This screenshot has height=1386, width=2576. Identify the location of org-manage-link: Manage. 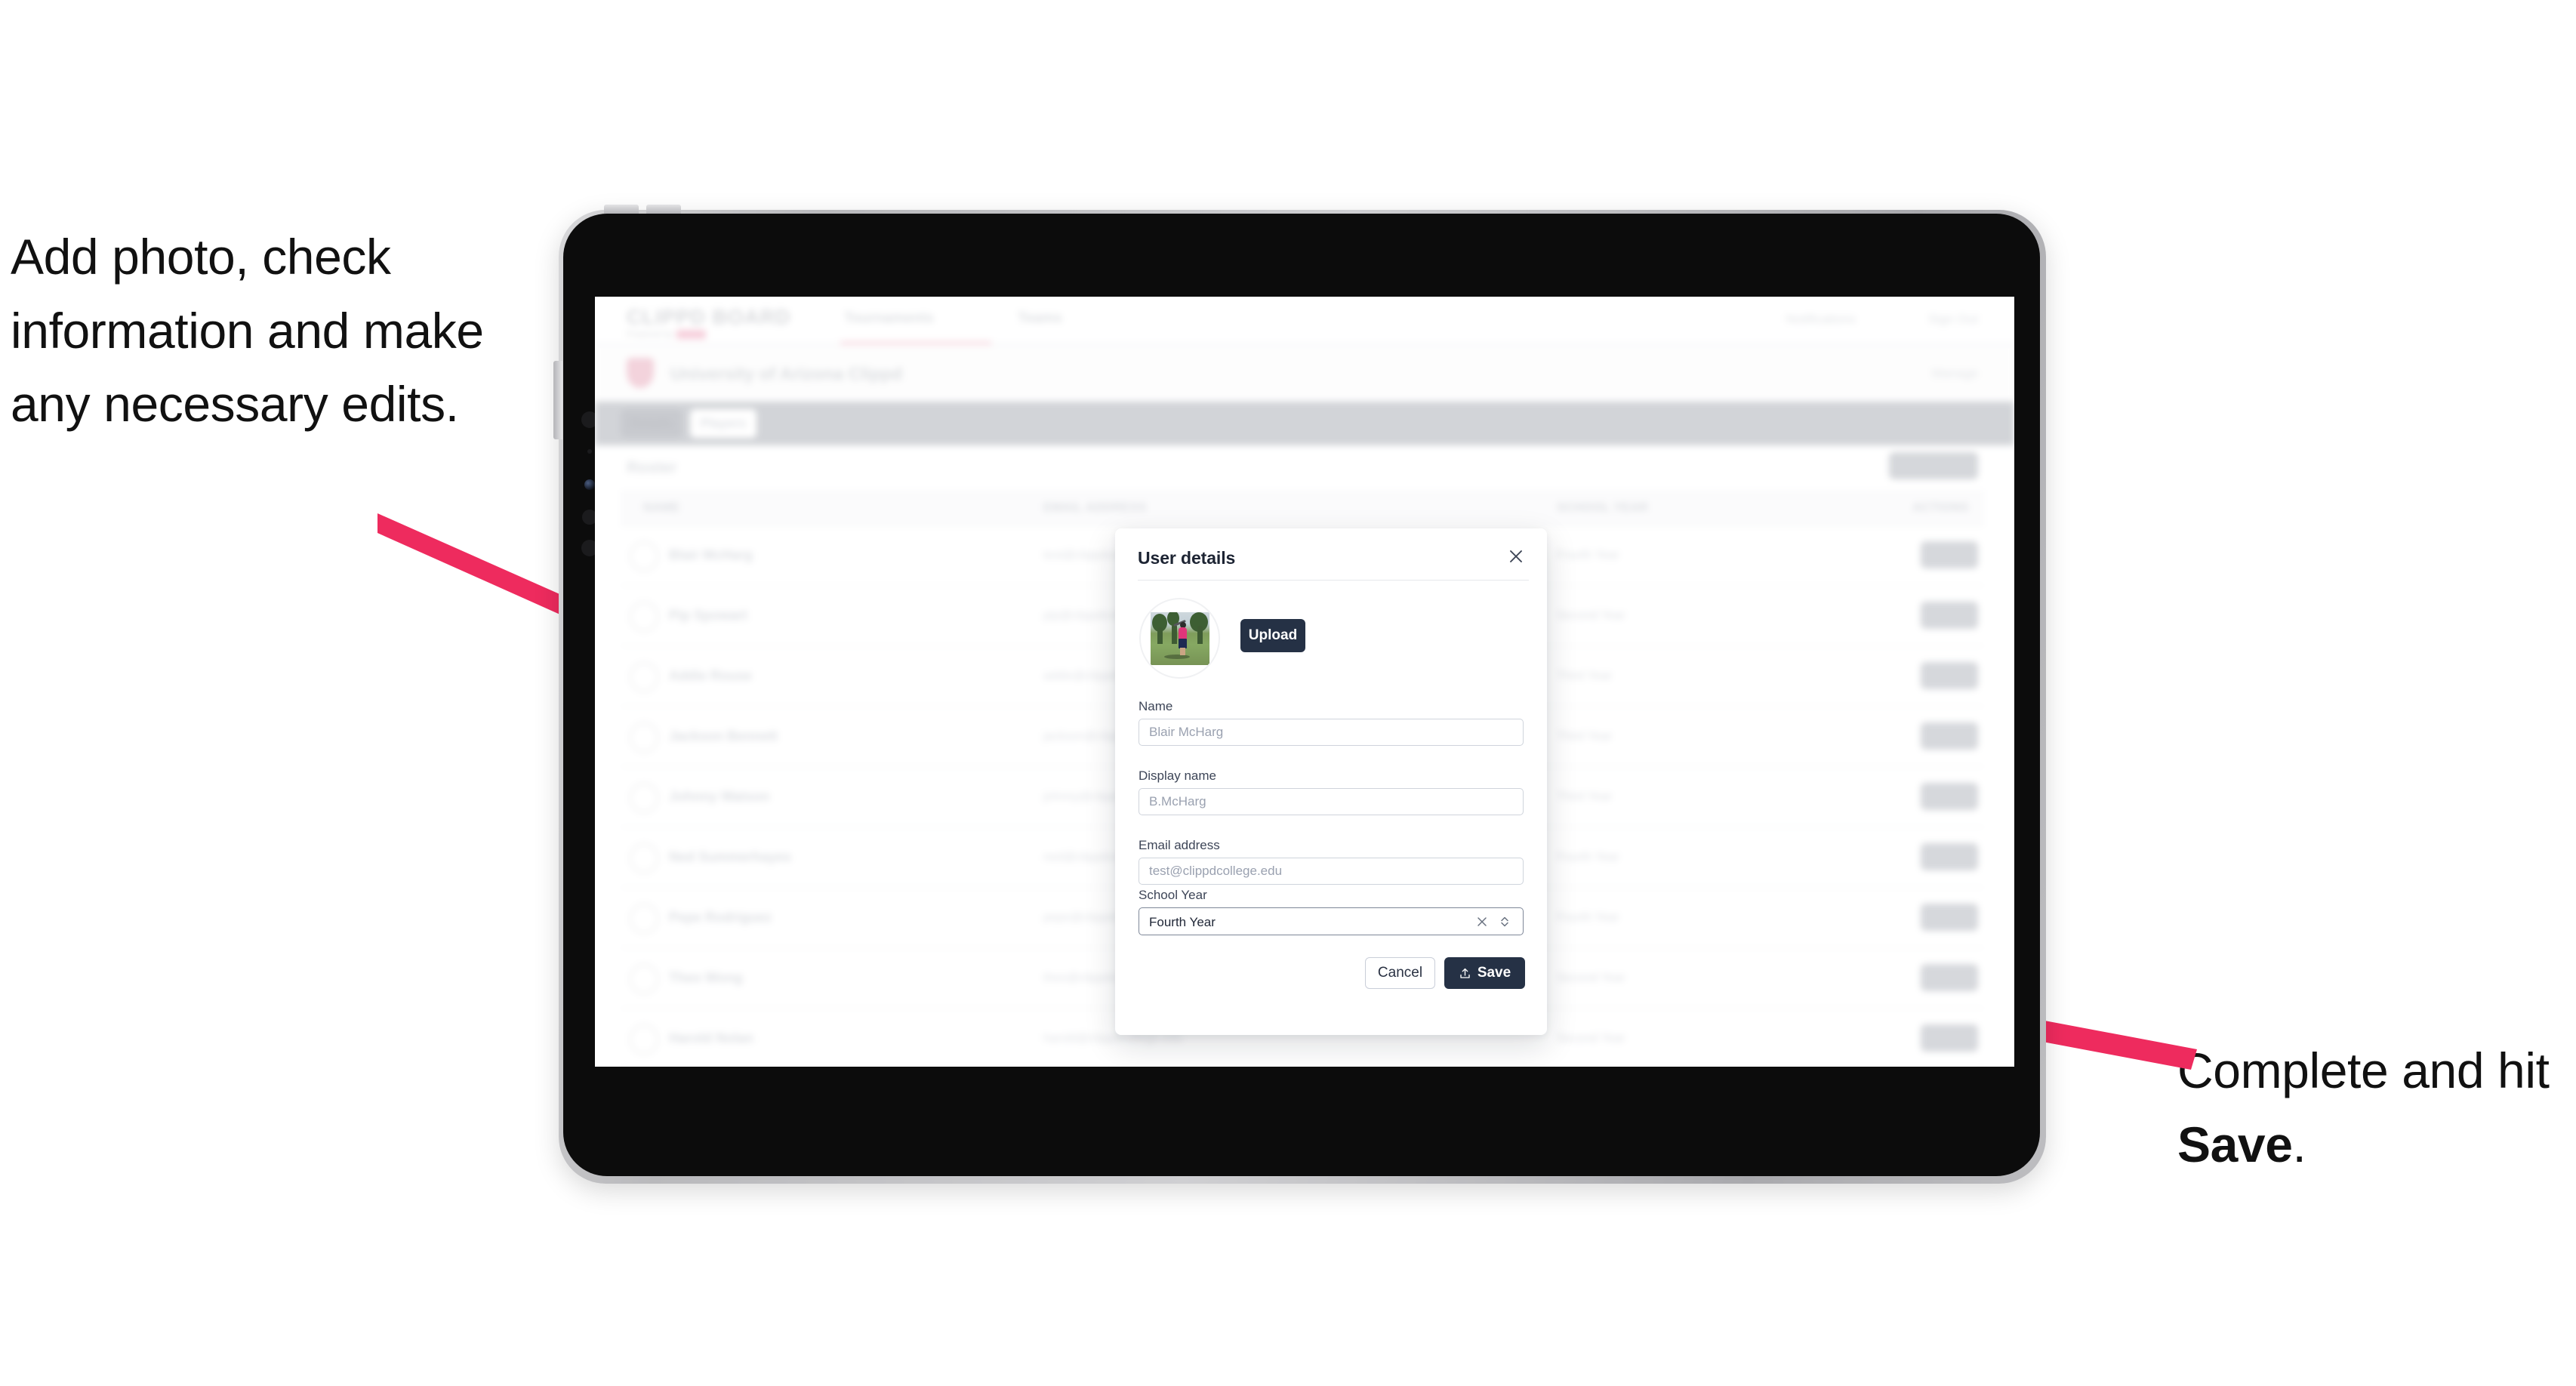
(1955, 373).